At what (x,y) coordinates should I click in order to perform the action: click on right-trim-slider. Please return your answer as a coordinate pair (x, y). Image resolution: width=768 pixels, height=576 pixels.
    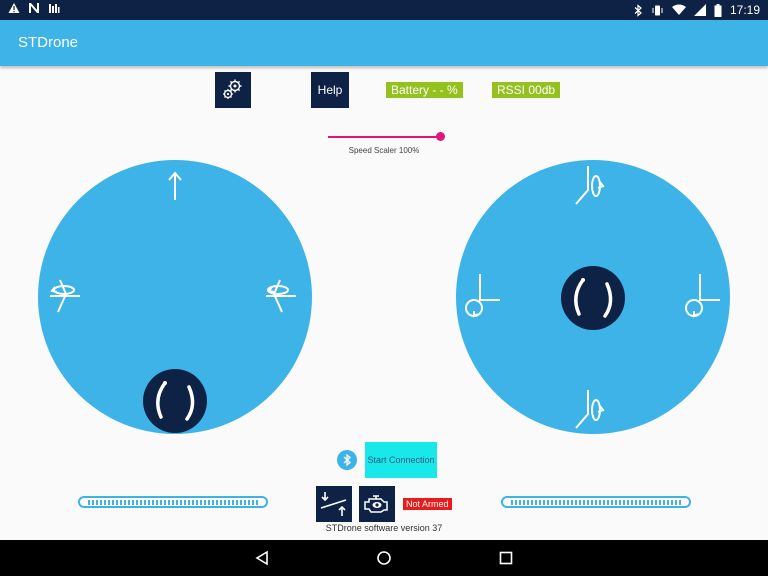
    Looking at the image, I should click on (596, 502).